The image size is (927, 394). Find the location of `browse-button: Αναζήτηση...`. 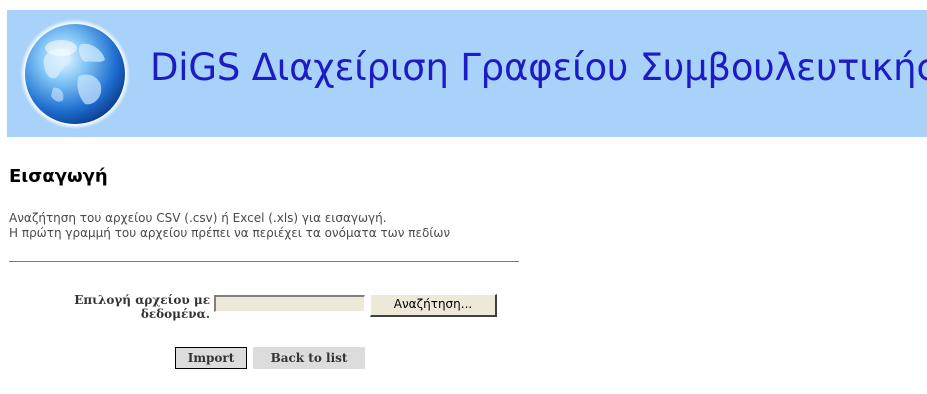

browse-button: Αναζήτηση... is located at coordinates (433, 305).